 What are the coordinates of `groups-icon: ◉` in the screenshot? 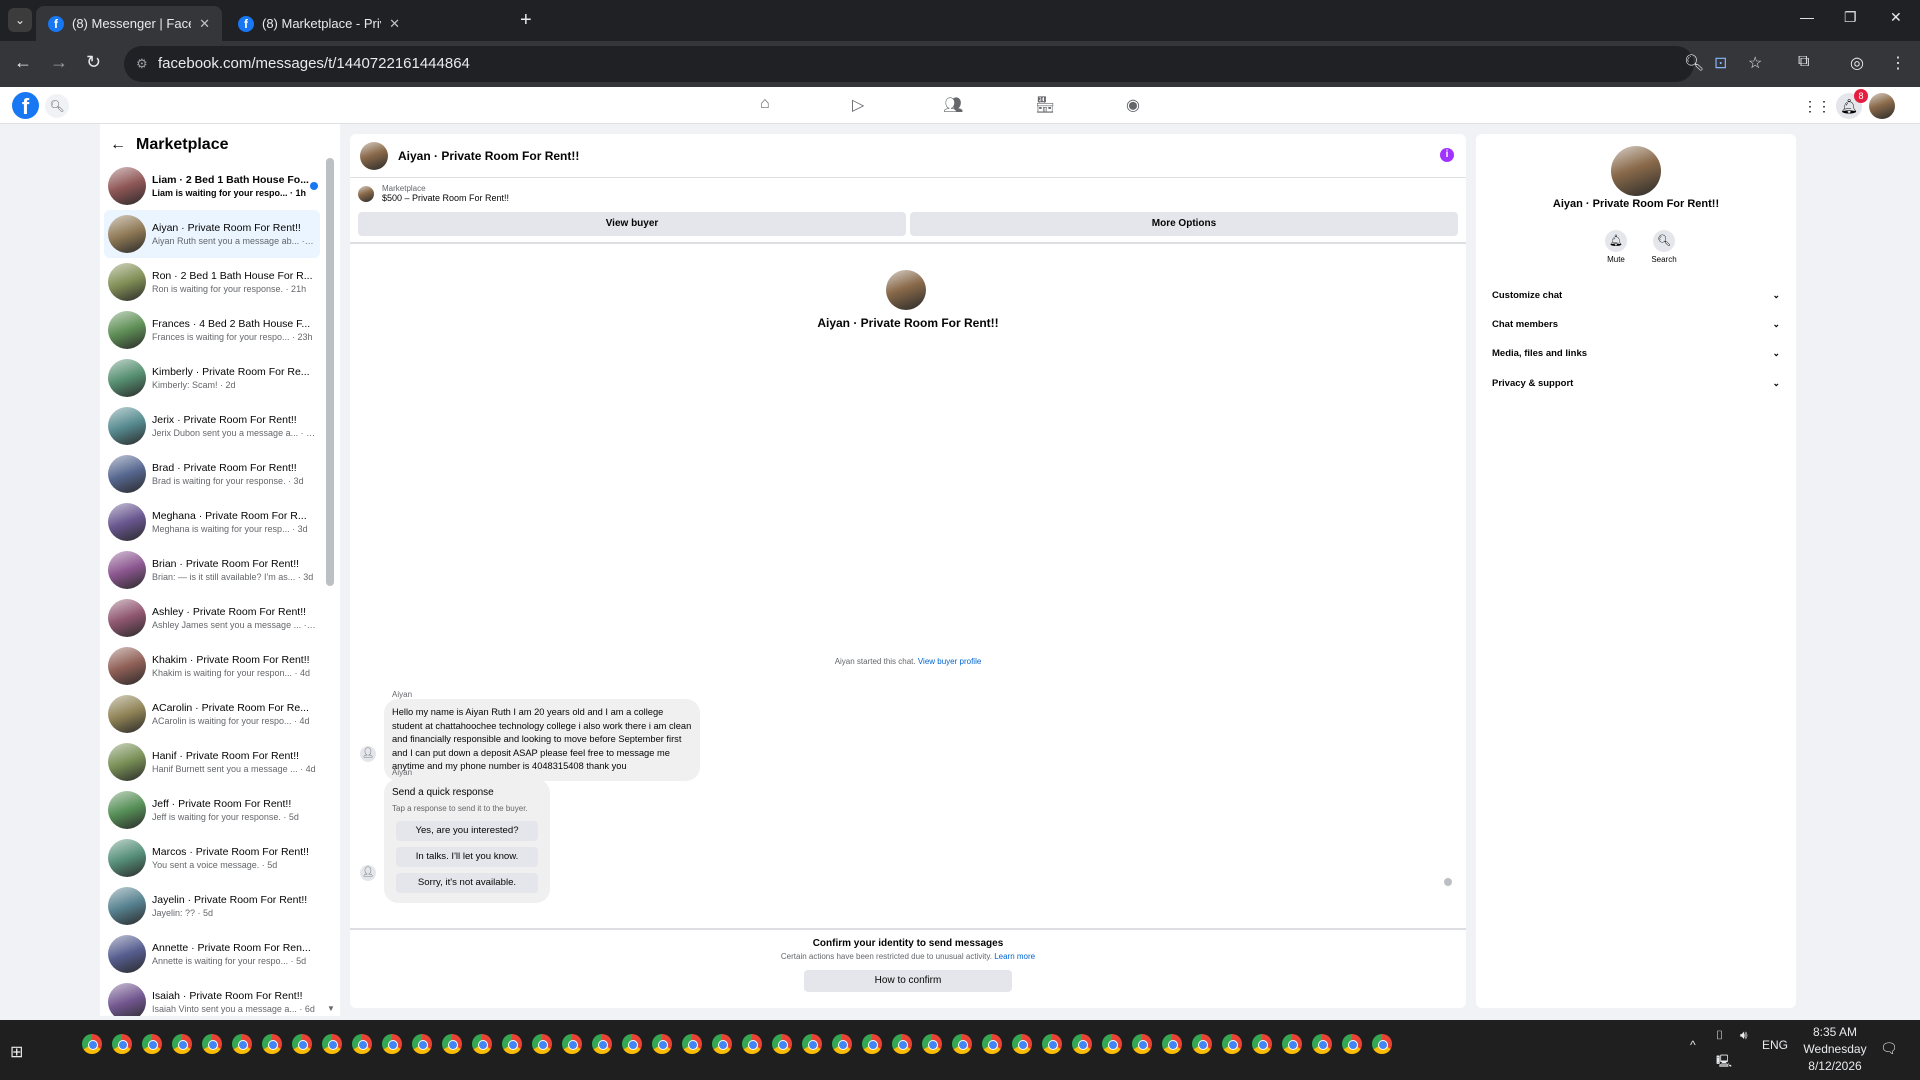 It's located at (1133, 105).